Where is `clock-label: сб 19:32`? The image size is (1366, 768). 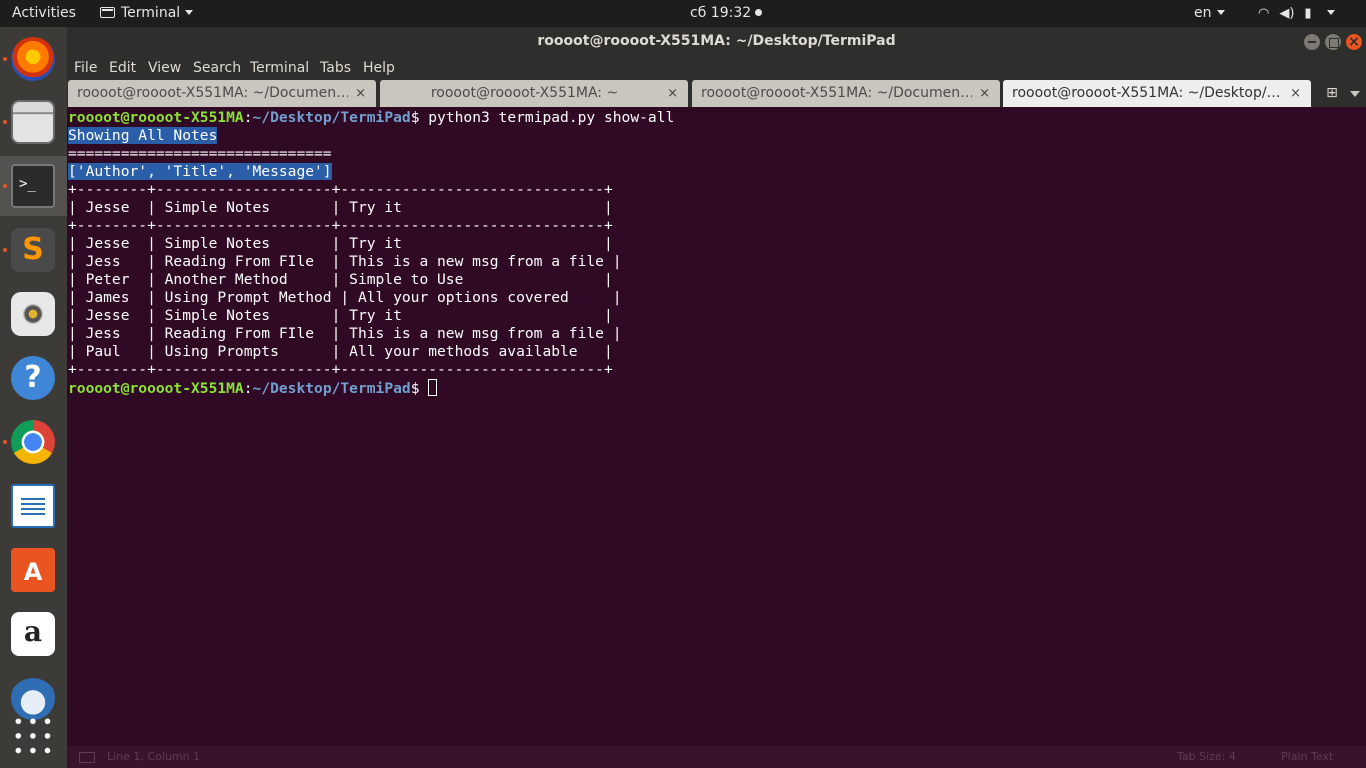 clock-label: сб 19:32 is located at coordinates (721, 13).